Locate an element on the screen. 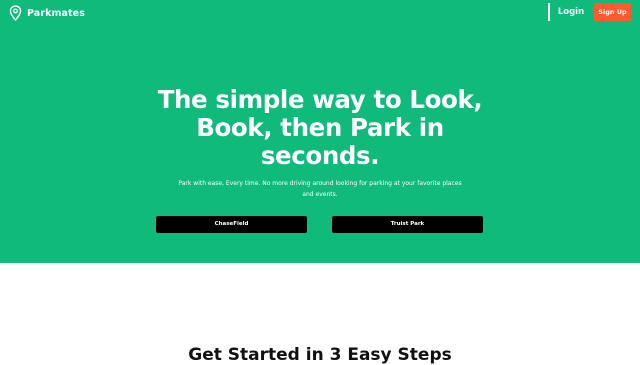 The height and width of the screenshot is (365, 640). location-button-truist-park: Truist Park is located at coordinates (407, 224).